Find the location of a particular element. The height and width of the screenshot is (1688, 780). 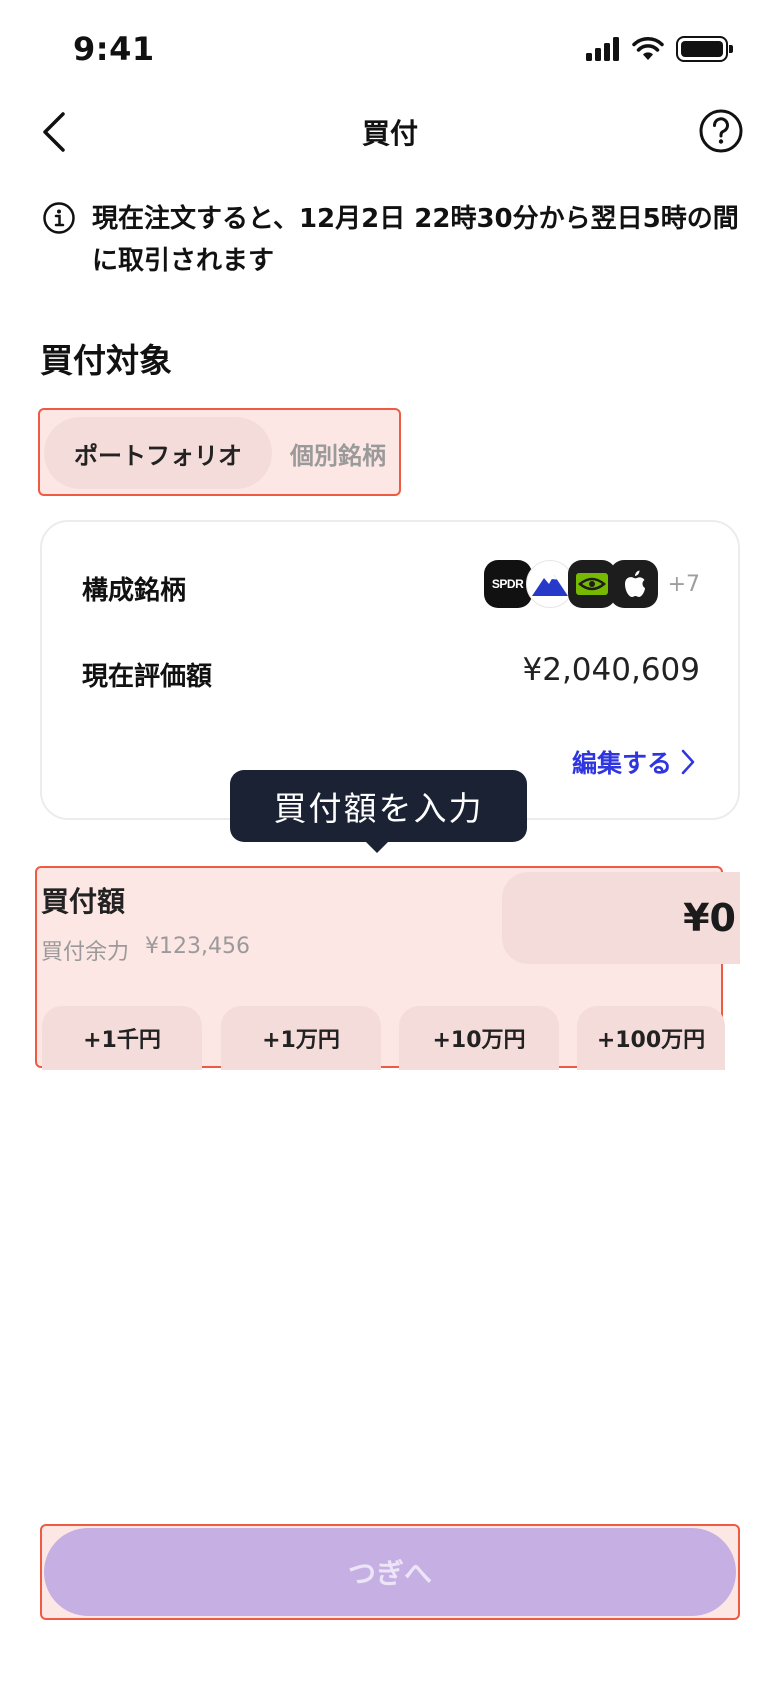

holdings-label: 構成銘柄 is located at coordinates (134, 591).